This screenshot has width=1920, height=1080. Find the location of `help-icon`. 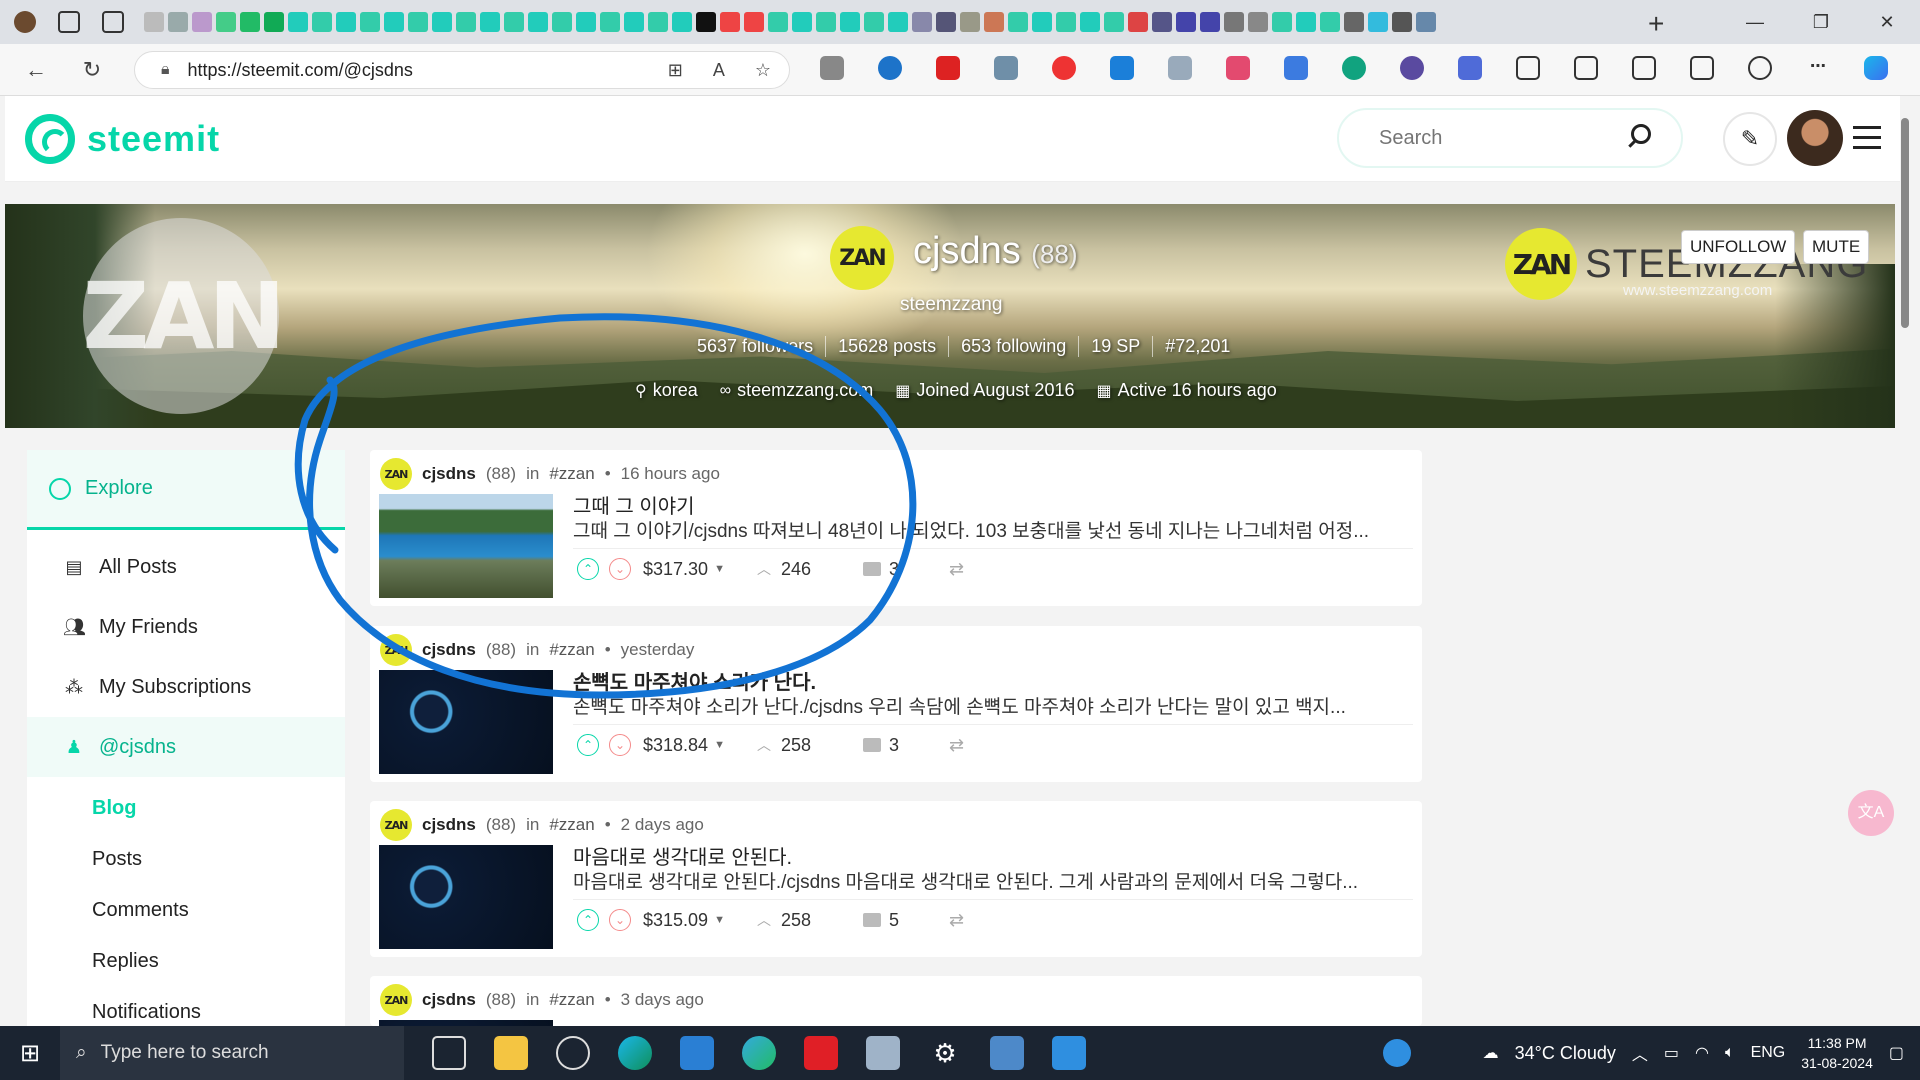

help-icon is located at coordinates (1396, 1053).